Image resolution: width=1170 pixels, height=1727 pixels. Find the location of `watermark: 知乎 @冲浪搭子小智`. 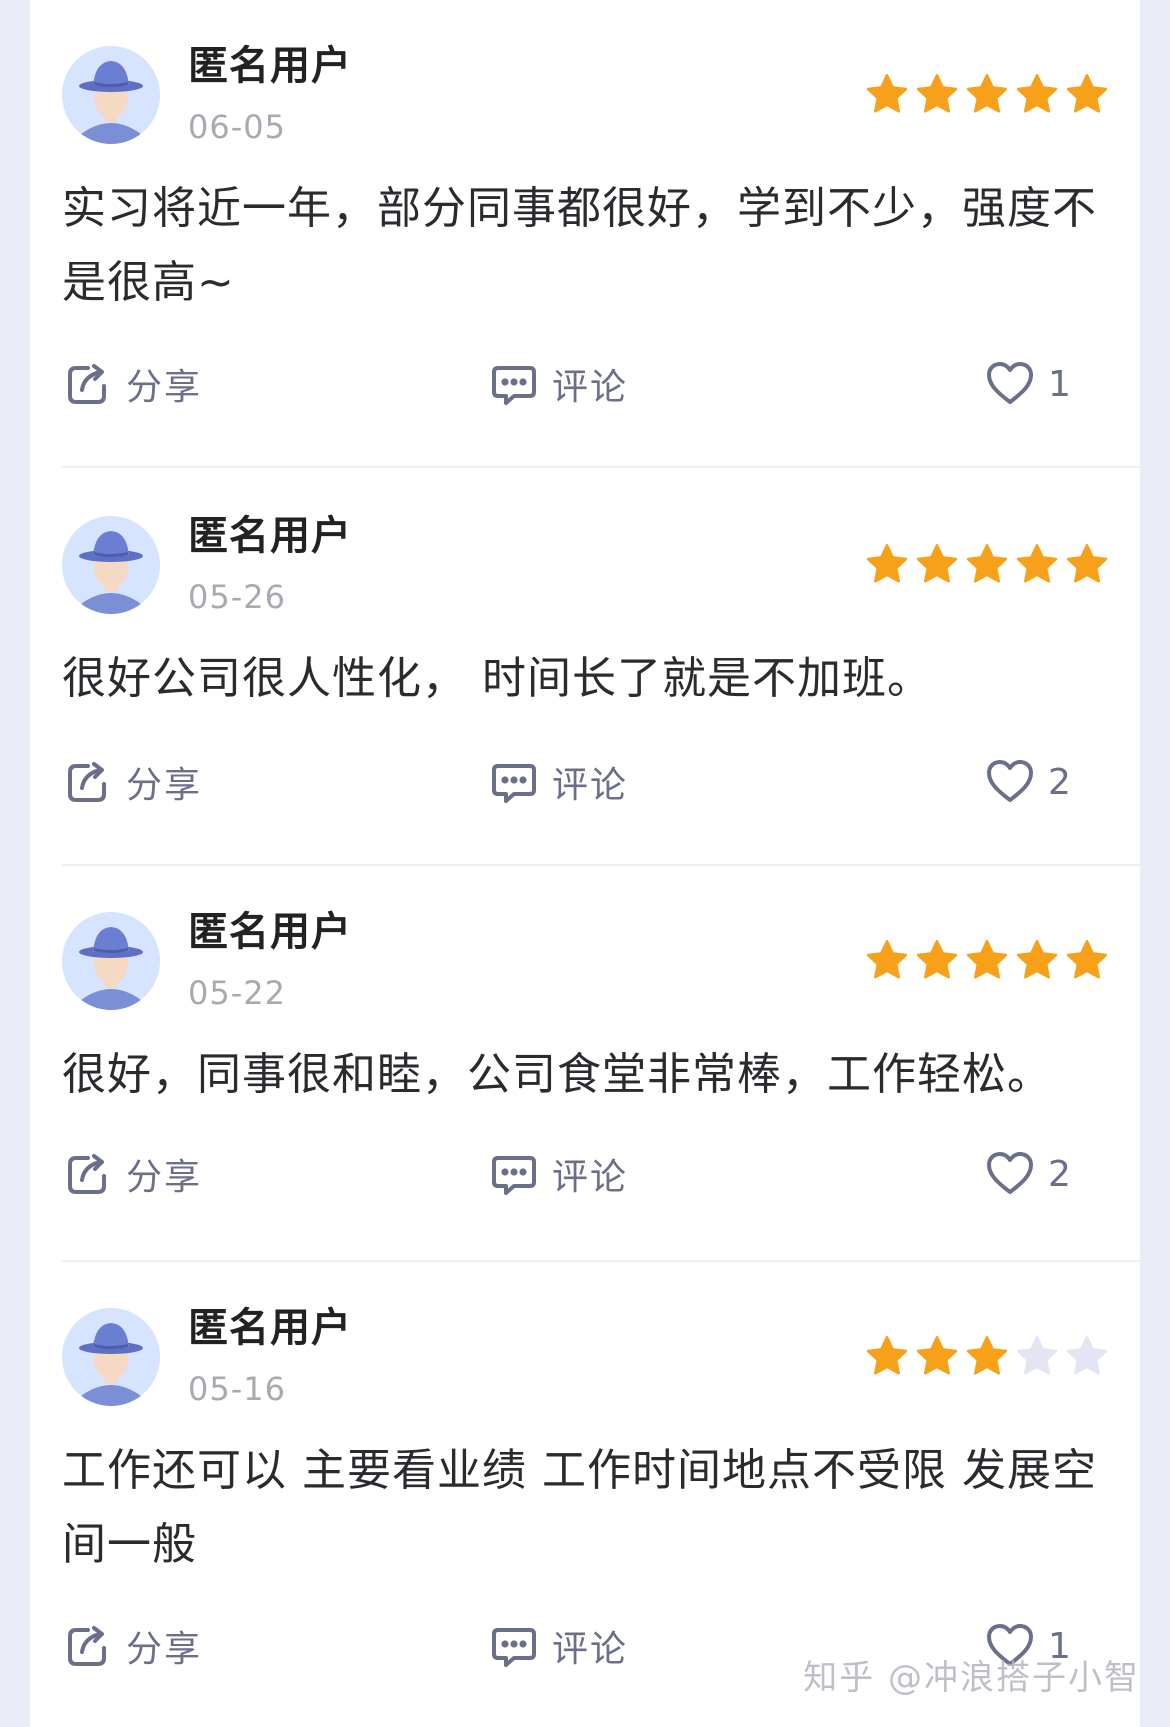

watermark: 知乎 @冲浪搭子小智 is located at coordinates (971, 1678).